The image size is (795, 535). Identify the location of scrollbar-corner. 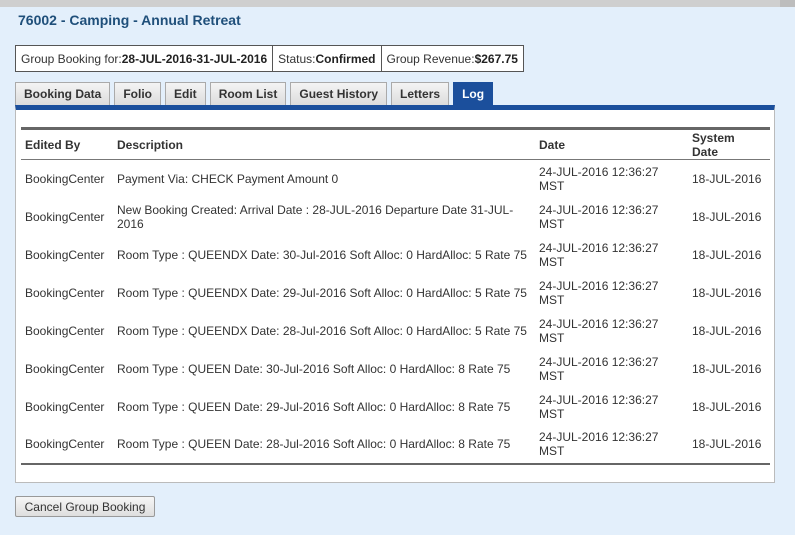
(787, 3).